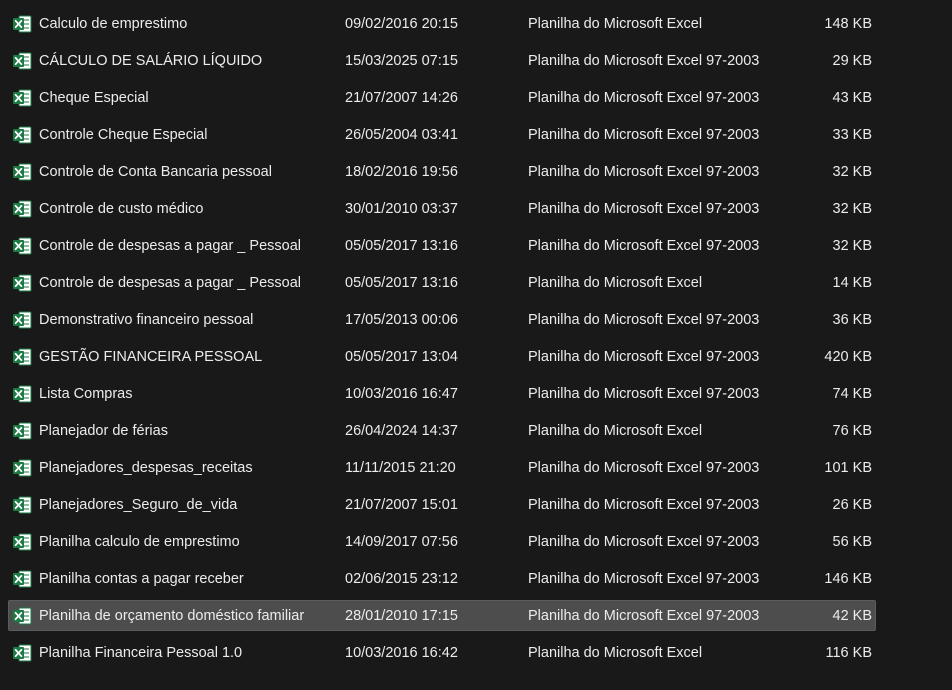 Image resolution: width=952 pixels, height=690 pixels. What do you see at coordinates (401, 24) in the screenshot?
I see `file-date-modified: 09/02/2016 20:15` at bounding box center [401, 24].